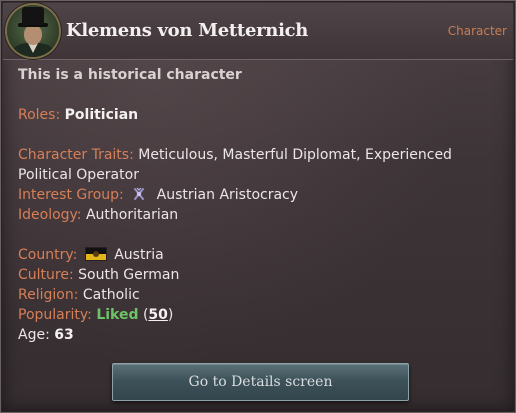 This screenshot has width=516, height=413. I want to click on historical-note: This is a historical character, so click(130, 75).